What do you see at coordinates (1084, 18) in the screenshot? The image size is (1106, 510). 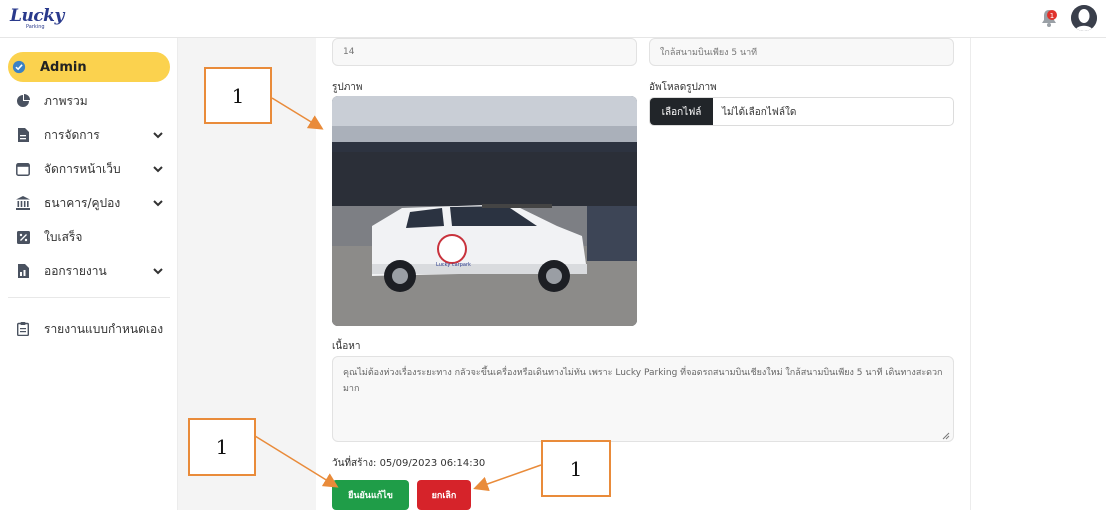 I see `user-avatar-icon` at bounding box center [1084, 18].